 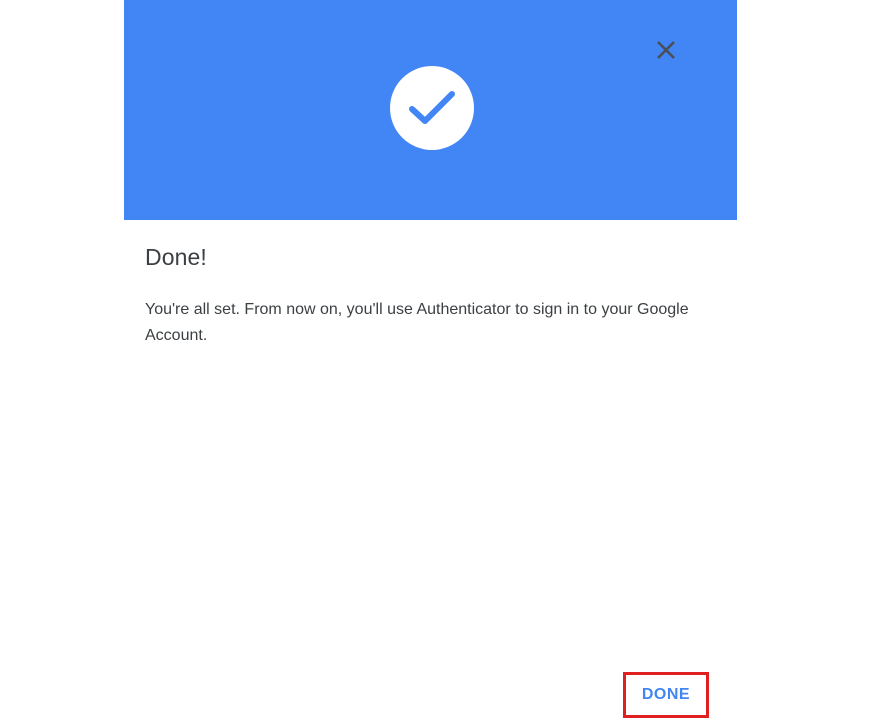 I want to click on close-icon, so click(x=666, y=50).